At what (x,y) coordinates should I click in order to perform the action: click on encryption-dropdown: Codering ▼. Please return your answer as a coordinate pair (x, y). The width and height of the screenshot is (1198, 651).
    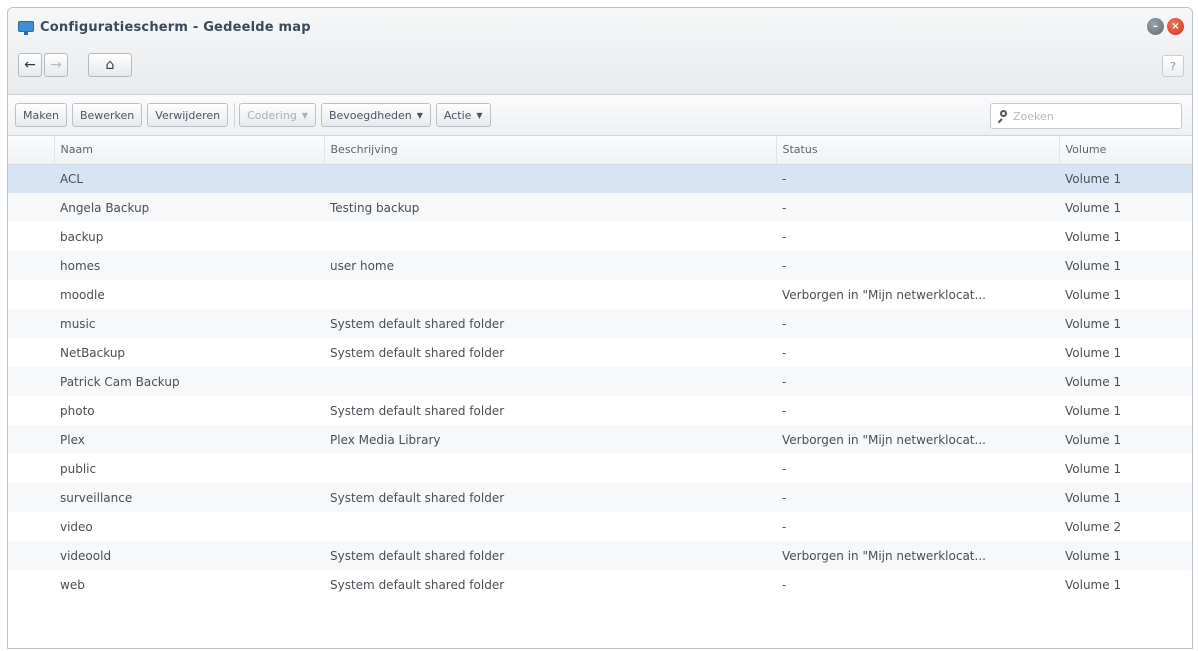
    Looking at the image, I should click on (277, 115).